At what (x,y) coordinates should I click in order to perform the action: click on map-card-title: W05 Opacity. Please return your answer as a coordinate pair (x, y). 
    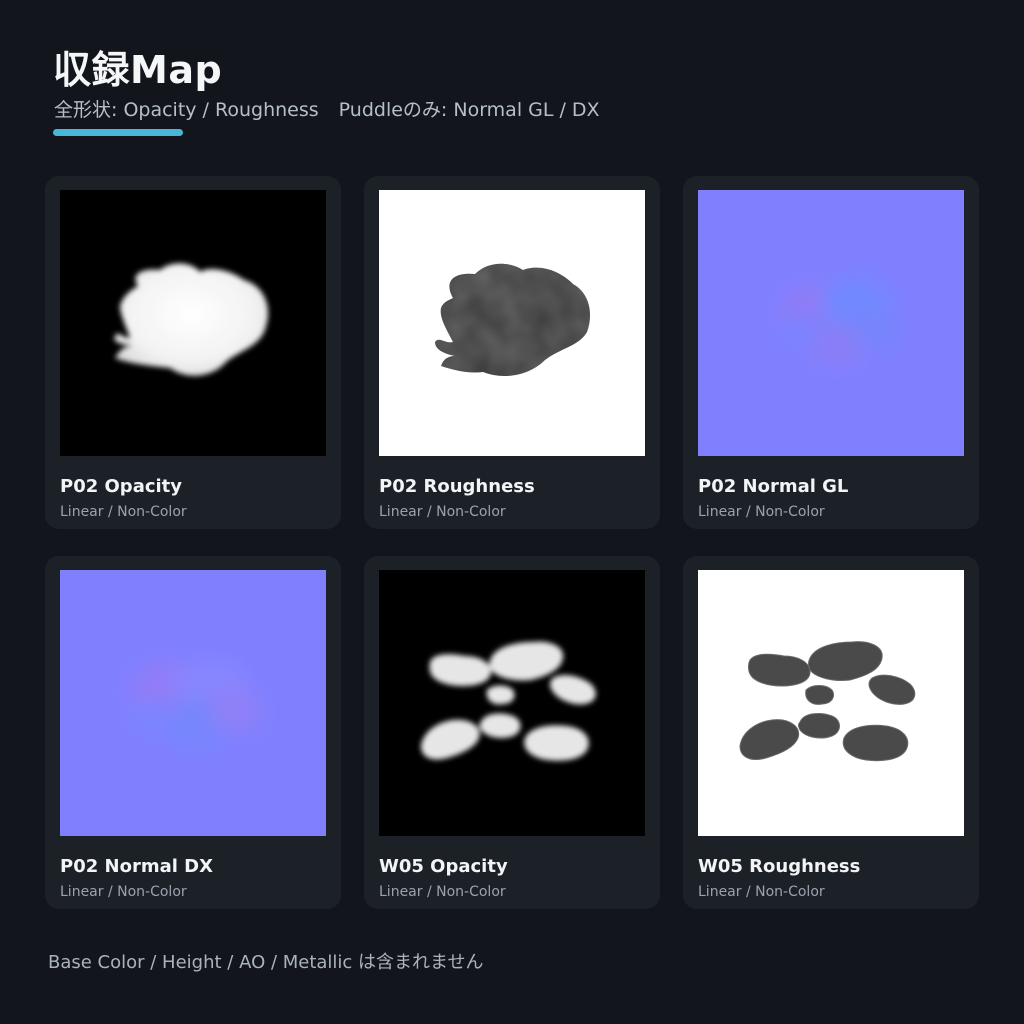
    Looking at the image, I should click on (443, 866).